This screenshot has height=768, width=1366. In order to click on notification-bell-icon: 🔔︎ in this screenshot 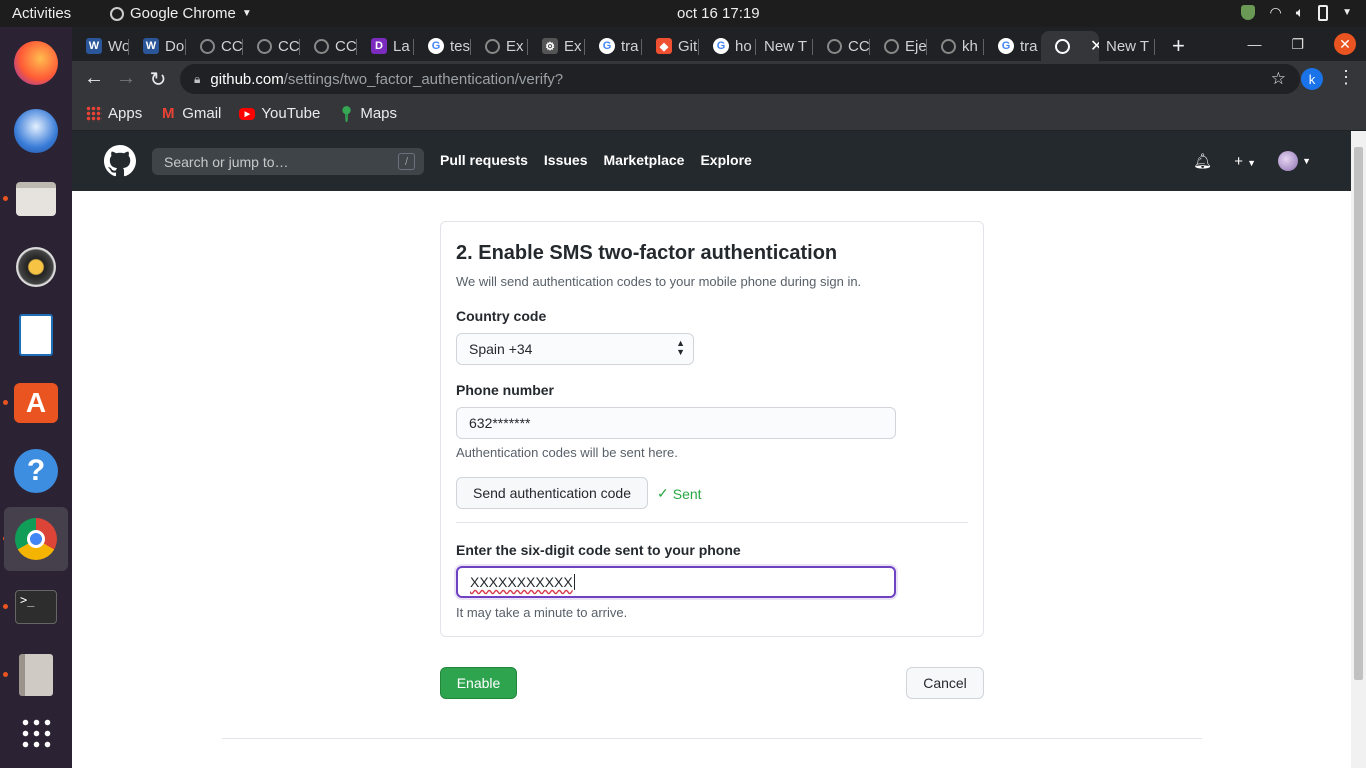, I will do `click(1202, 161)`.